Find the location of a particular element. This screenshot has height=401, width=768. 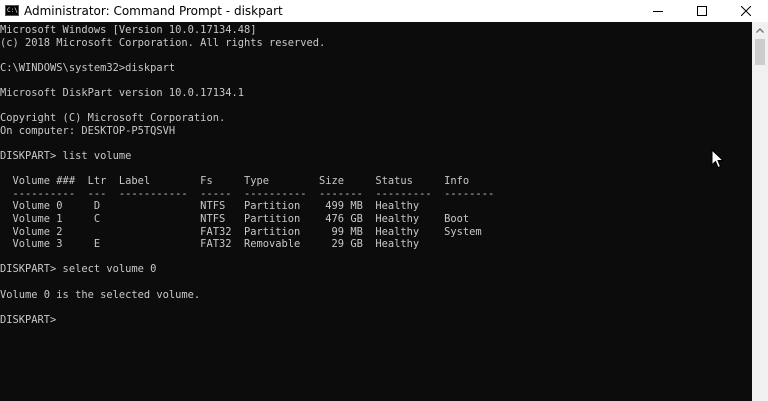

console-line: DISKPART> select volume 0 is located at coordinates (78, 269).